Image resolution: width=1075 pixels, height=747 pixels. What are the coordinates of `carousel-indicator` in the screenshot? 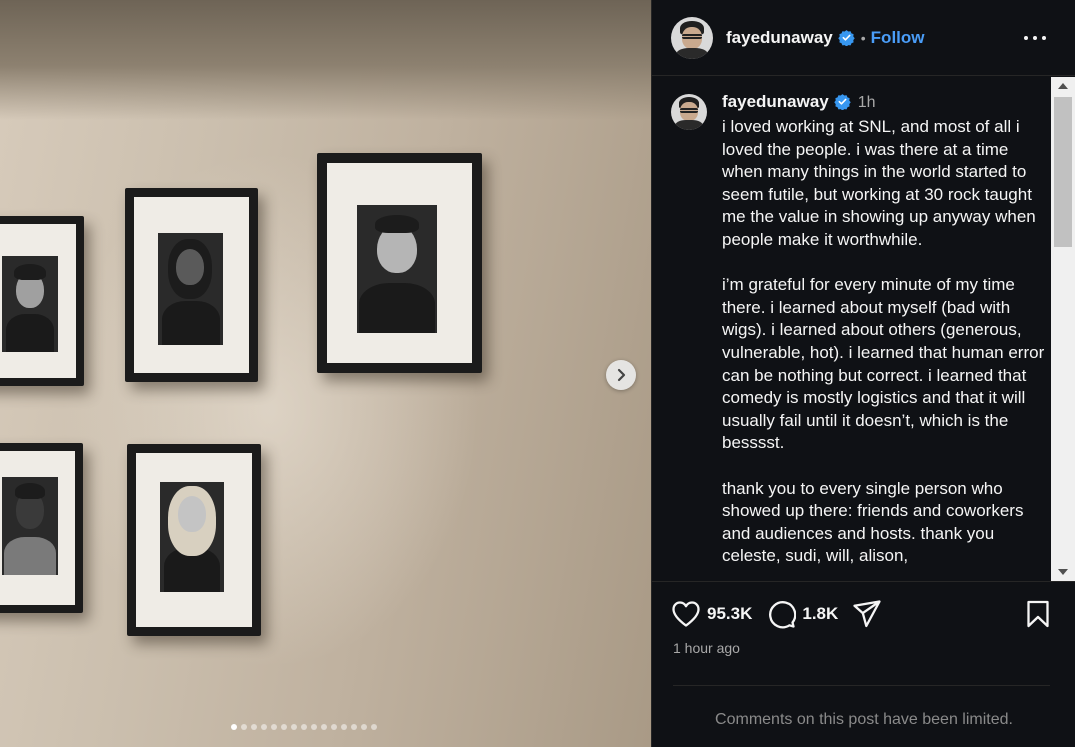 It's located at (304, 727).